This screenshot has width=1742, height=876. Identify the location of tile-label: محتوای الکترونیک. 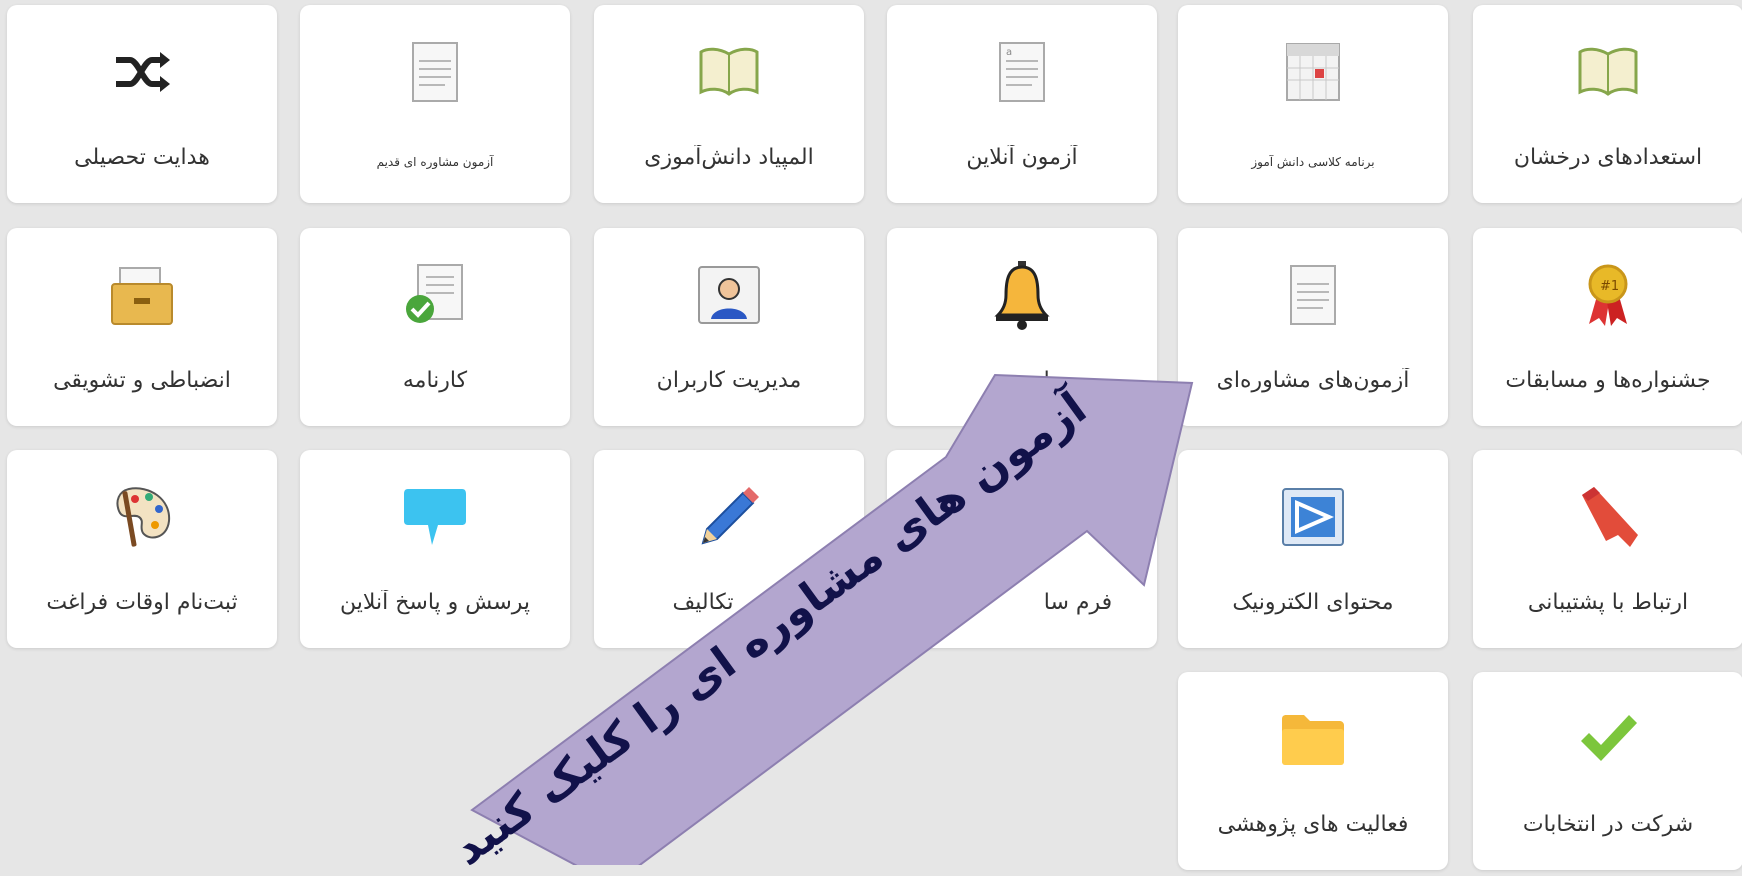
(1313, 602).